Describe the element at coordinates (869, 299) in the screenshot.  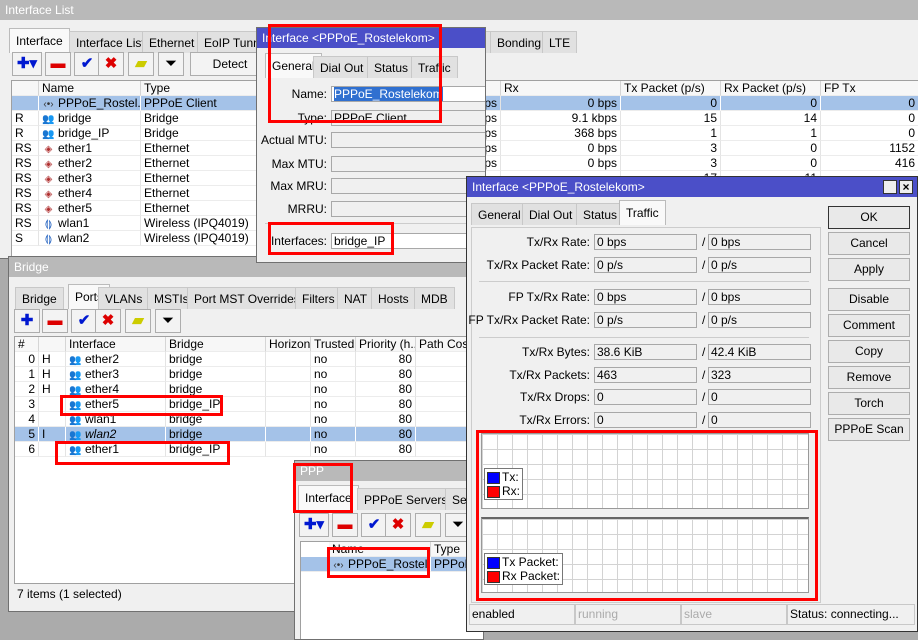
I see `disable-button: Disable` at that location.